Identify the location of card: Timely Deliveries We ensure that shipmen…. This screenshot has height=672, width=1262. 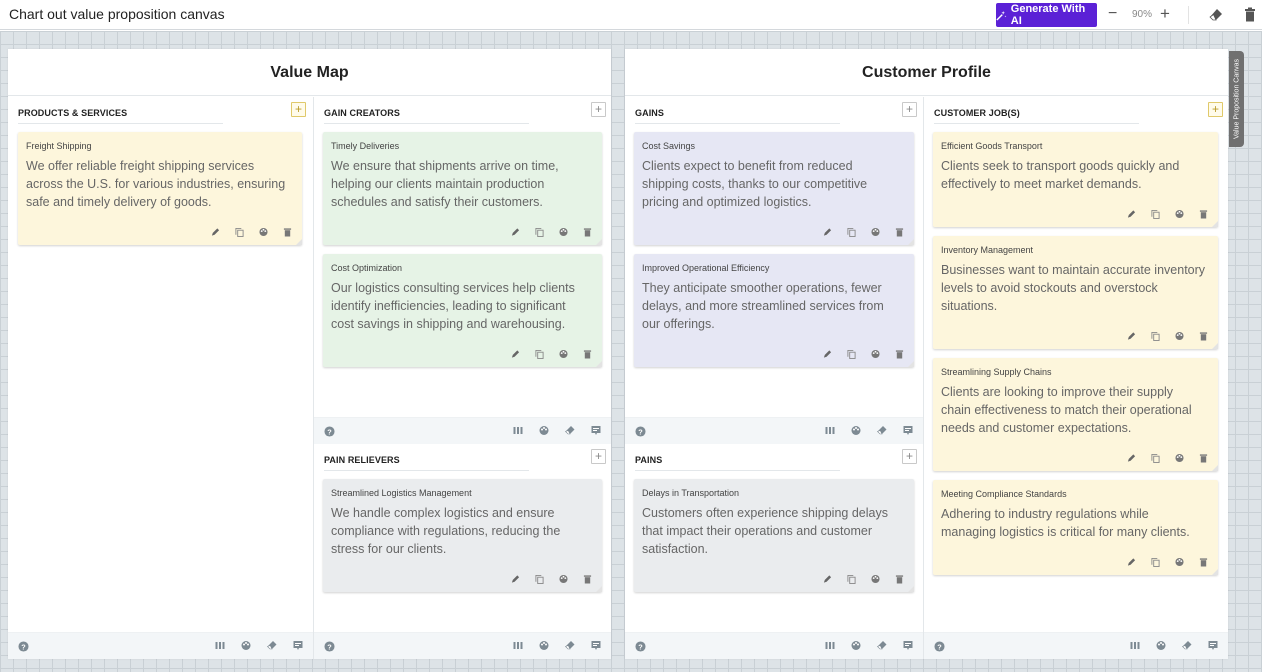
(462, 188).